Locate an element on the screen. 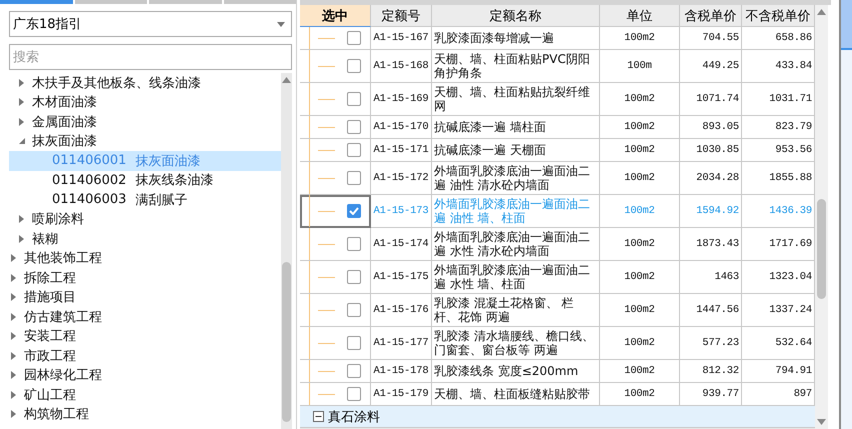 The width and height of the screenshot is (852, 429). tree-item: 木扶手及其他板条、线条油漆 is located at coordinates (145, 82).